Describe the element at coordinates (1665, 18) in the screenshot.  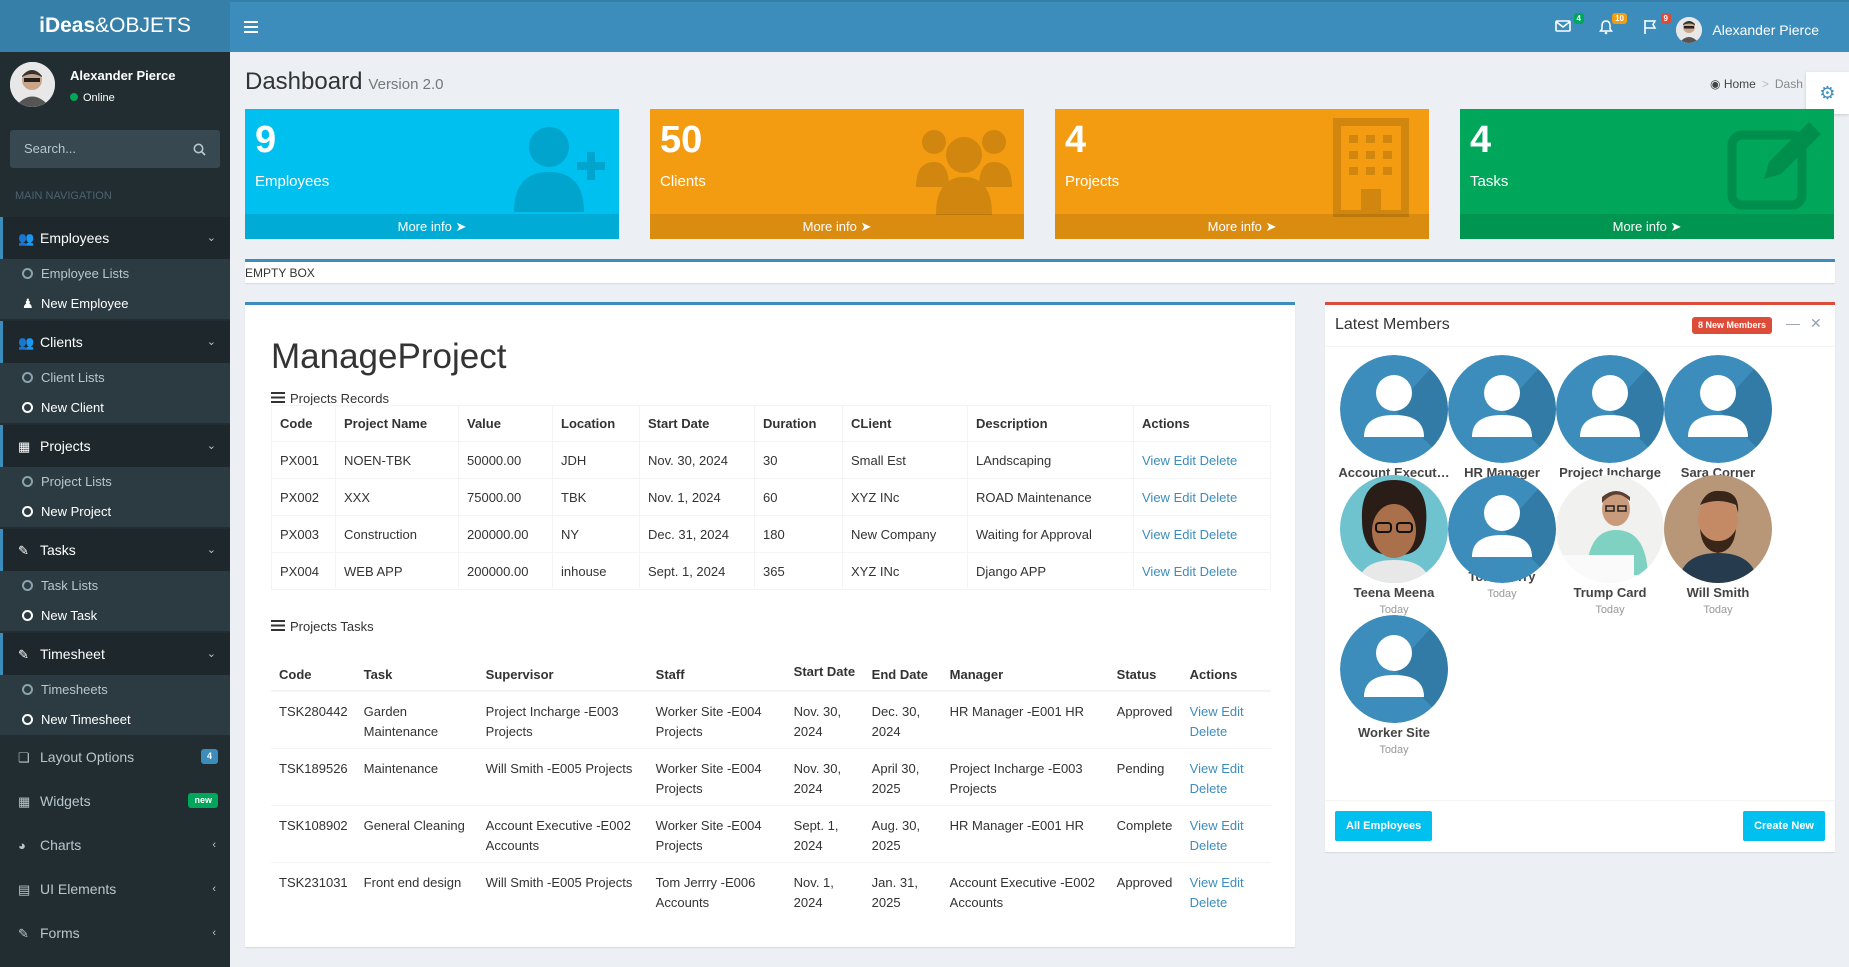
I see `tasks-count-badge: 9` at that location.